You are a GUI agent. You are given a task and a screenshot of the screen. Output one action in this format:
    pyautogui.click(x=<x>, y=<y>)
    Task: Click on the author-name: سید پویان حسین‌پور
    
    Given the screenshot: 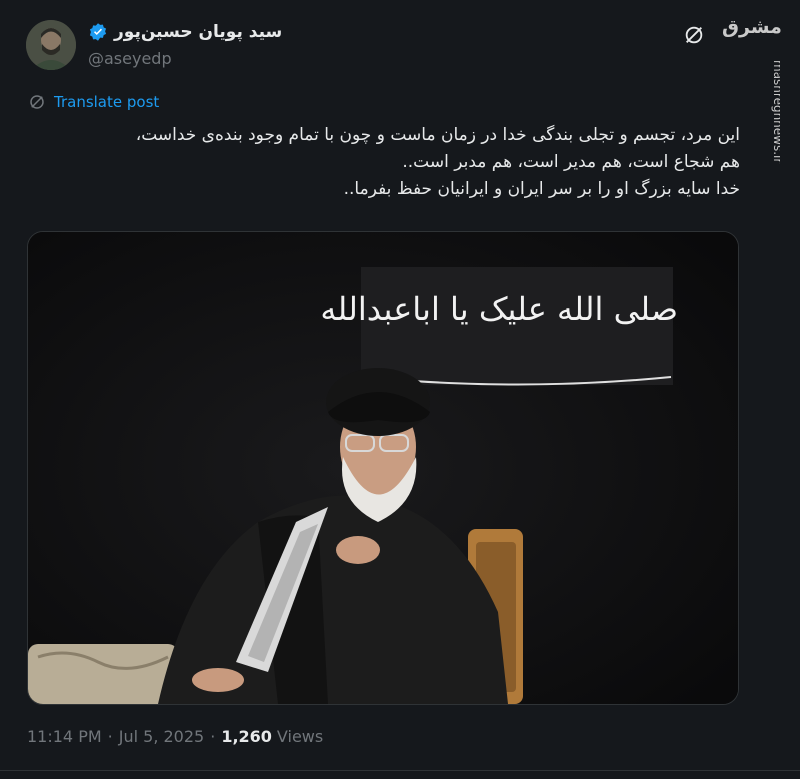 What is the action you would take?
    pyautogui.click(x=185, y=32)
    